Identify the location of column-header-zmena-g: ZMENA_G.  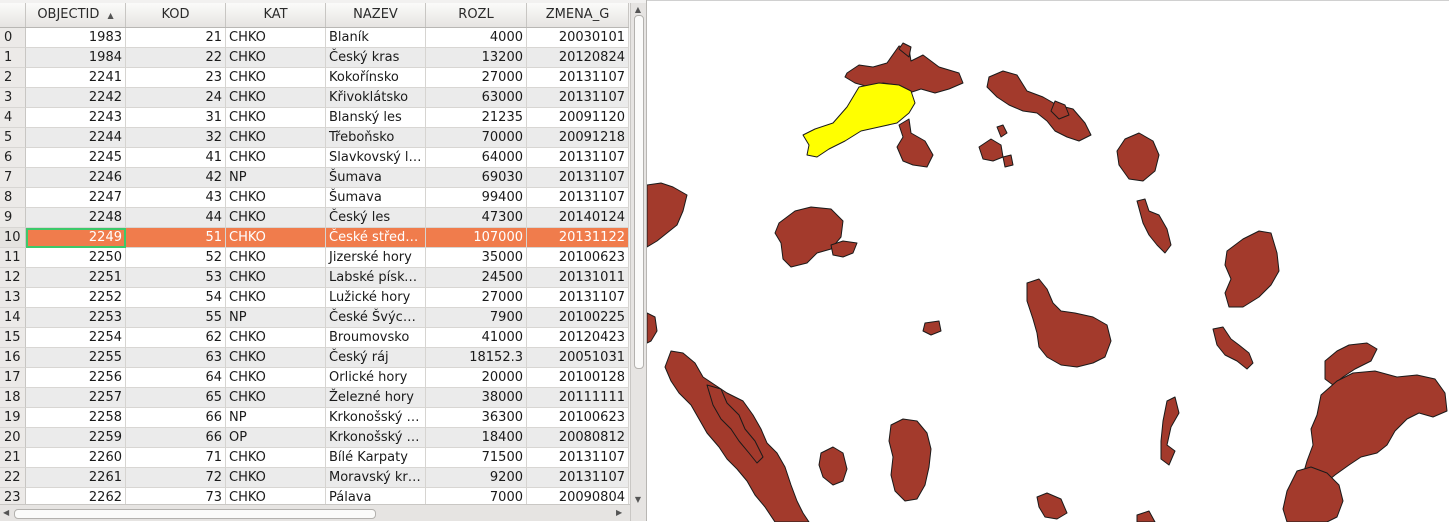
(578, 15).